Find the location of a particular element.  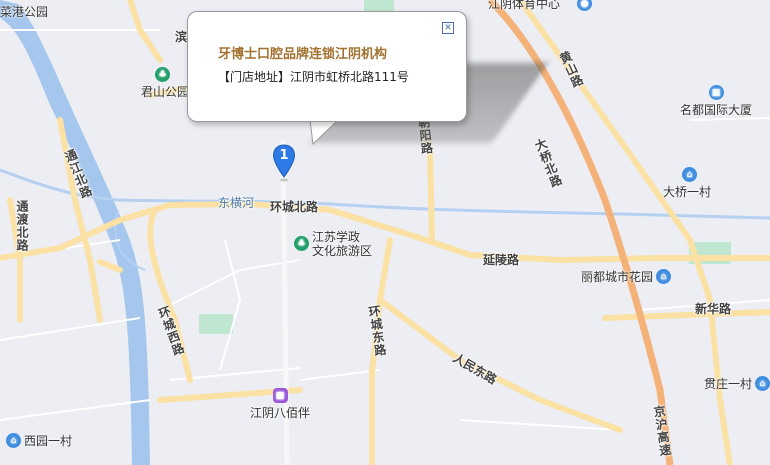

poi-babai-ban: ■ 江阴八佰伴 is located at coordinates (280, 404).